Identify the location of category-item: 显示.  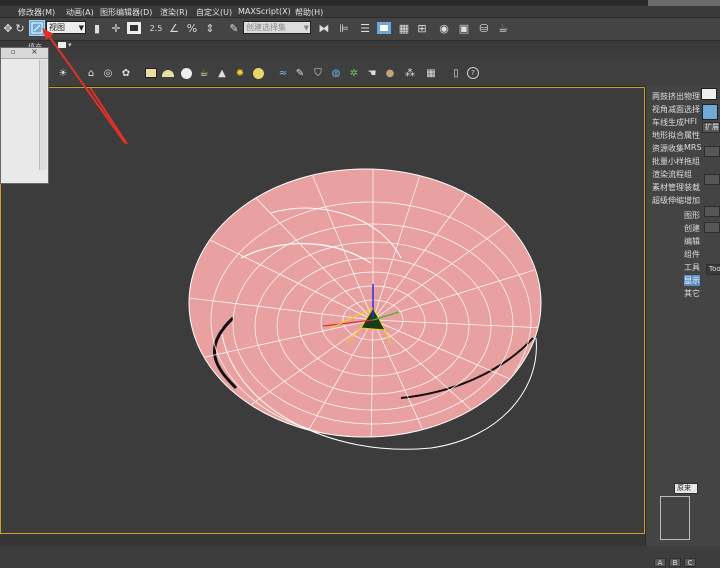
(692, 280).